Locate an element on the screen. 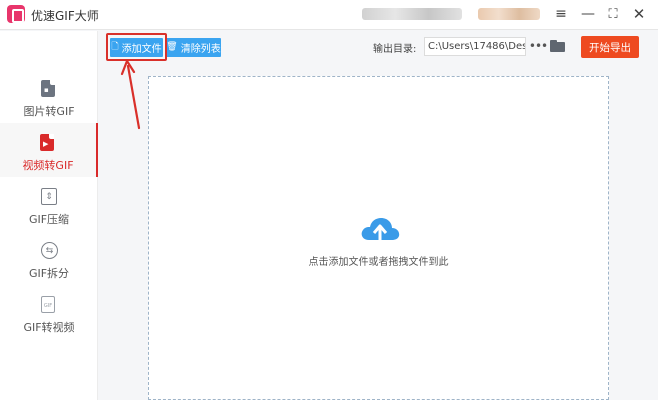 This screenshot has height=400, width=658. close-icon: ✕ is located at coordinates (639, 14).